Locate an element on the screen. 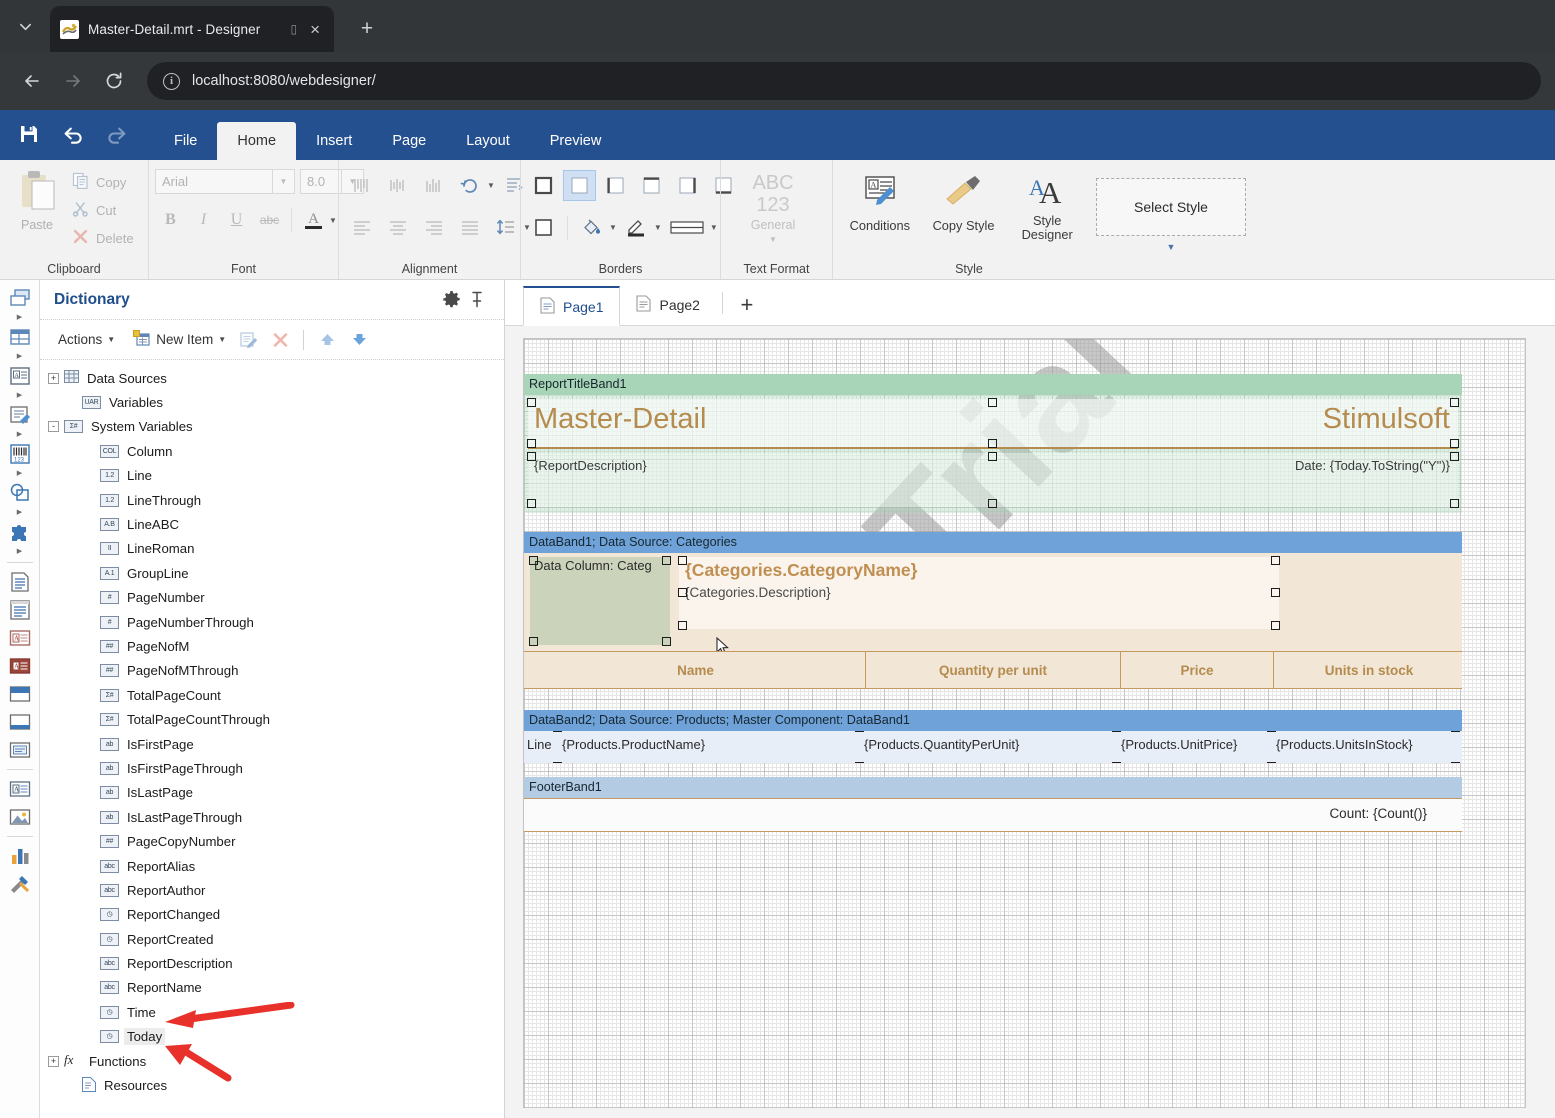 The image size is (1555, 1118). rail-item-cross-bands: ▶ is located at coordinates (20, 342).